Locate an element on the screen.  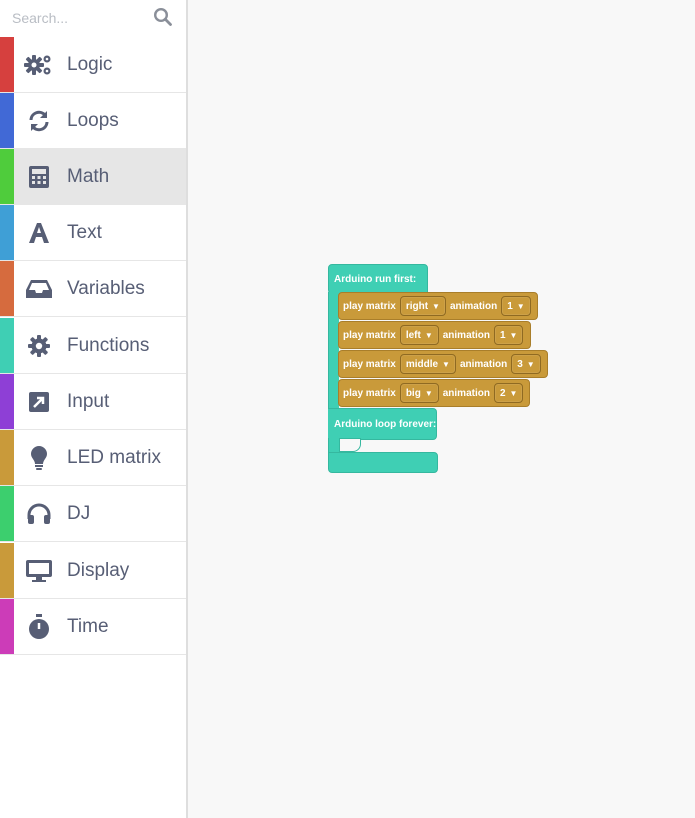
calculator-icon is located at coordinates (39, 177).